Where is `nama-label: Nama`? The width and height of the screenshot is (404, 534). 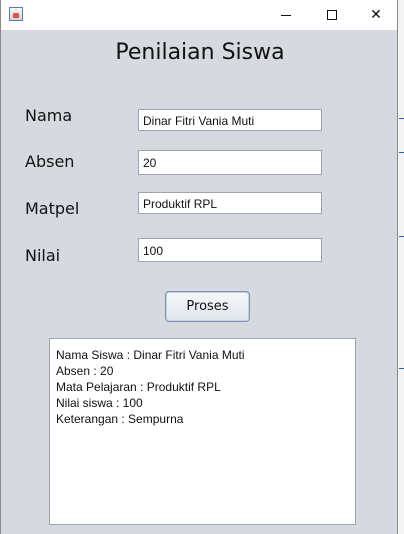 nama-label: Nama is located at coordinates (49, 115).